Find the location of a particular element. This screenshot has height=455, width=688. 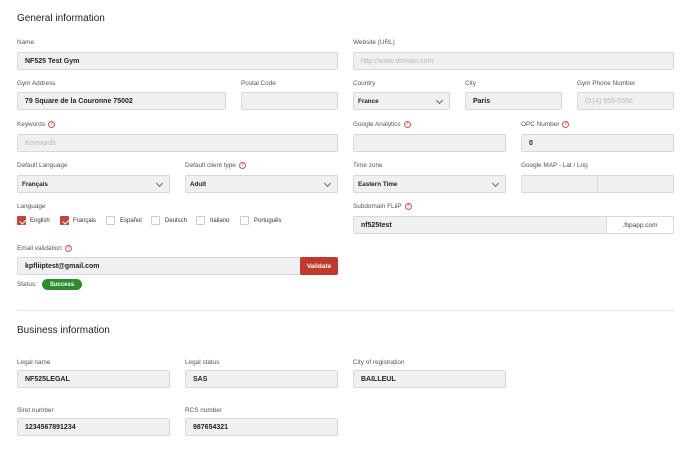

checkbox-deutsch-label: Deutsch is located at coordinates (176, 221).